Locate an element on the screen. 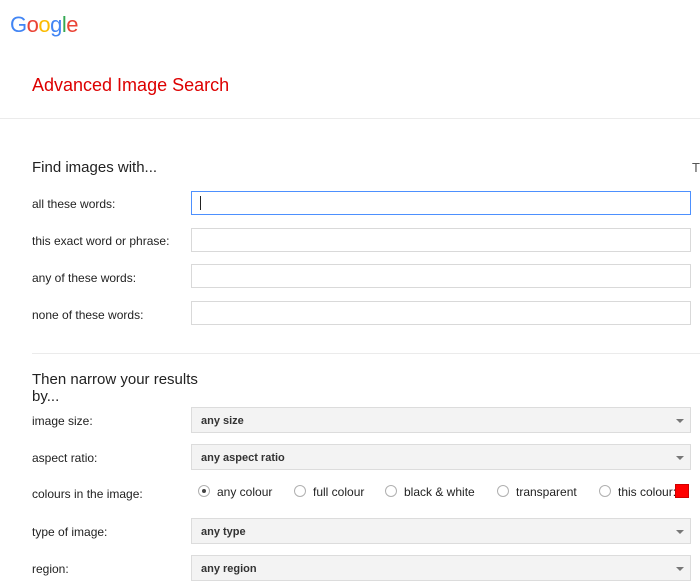 The width and height of the screenshot is (700, 588). text-style-icon: T is located at coordinates (696, 167).